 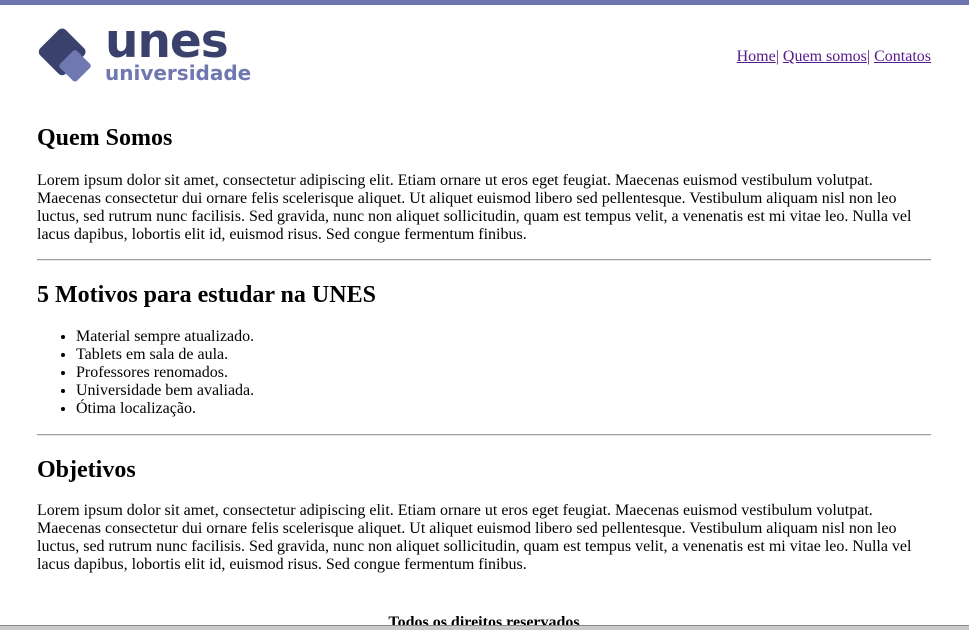 What do you see at coordinates (86, 470) in the screenshot?
I see `section-title-objetivos: Objetivos` at bounding box center [86, 470].